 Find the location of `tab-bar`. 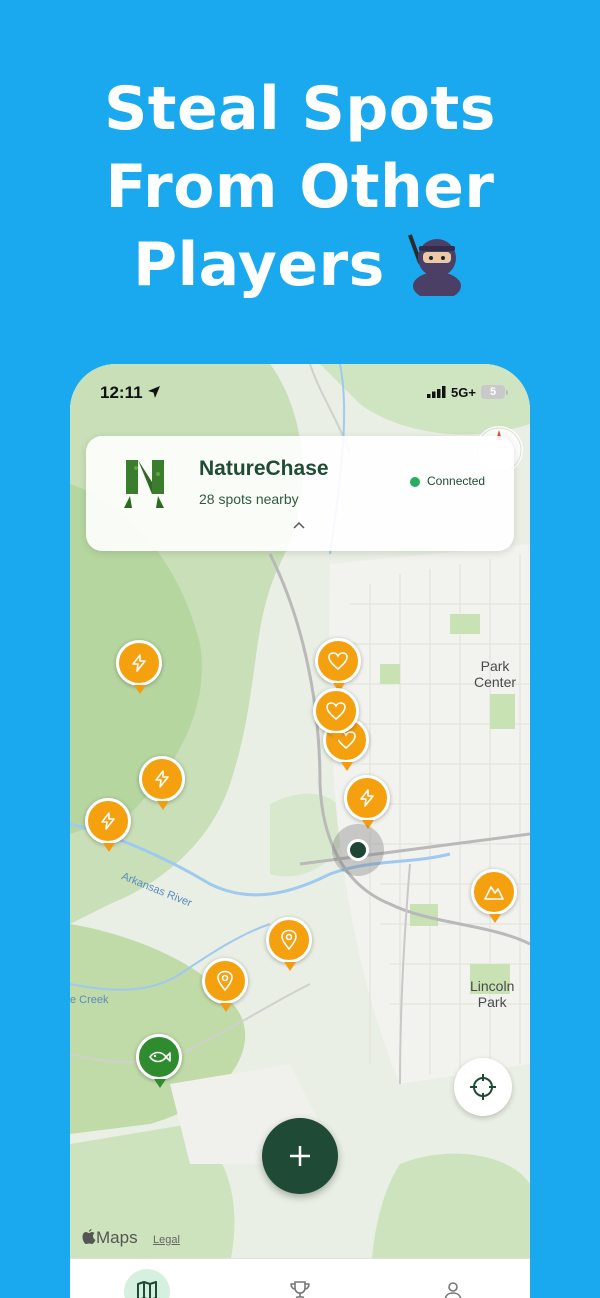

tab-bar is located at coordinates (300, 1278).